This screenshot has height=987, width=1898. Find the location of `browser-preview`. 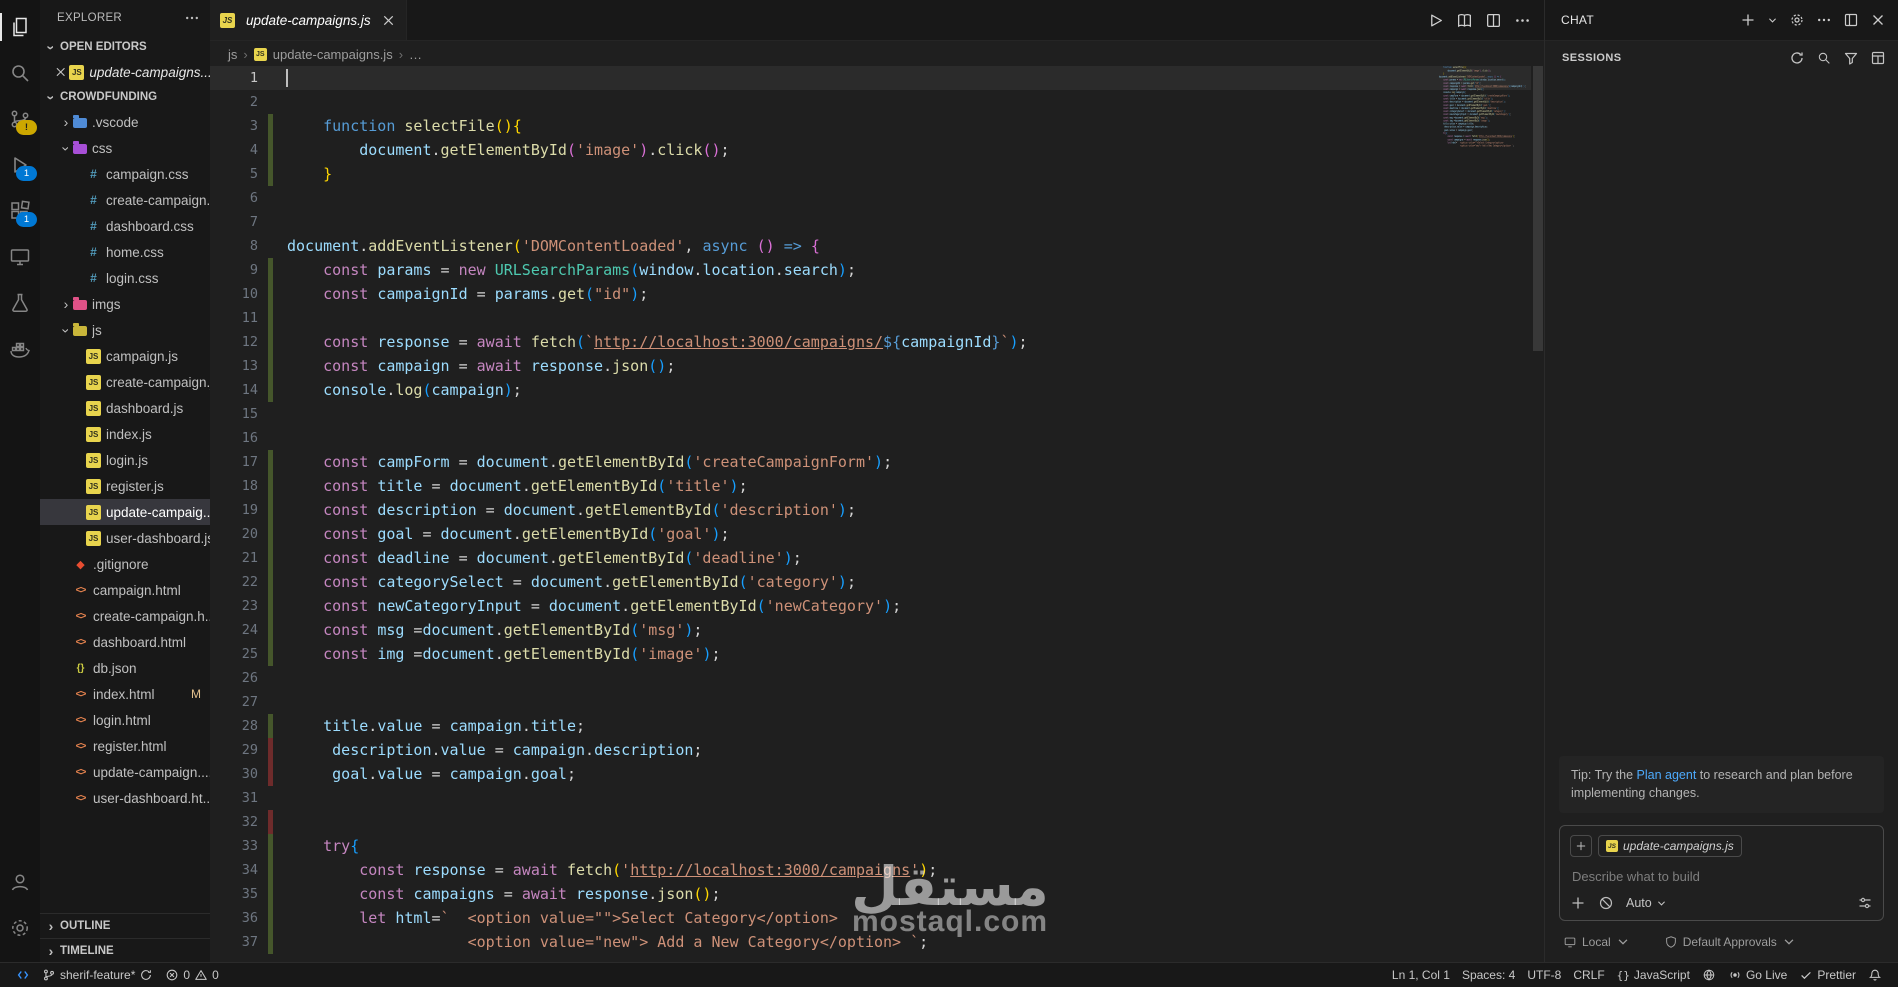

browser-preview is located at coordinates (1709, 975).